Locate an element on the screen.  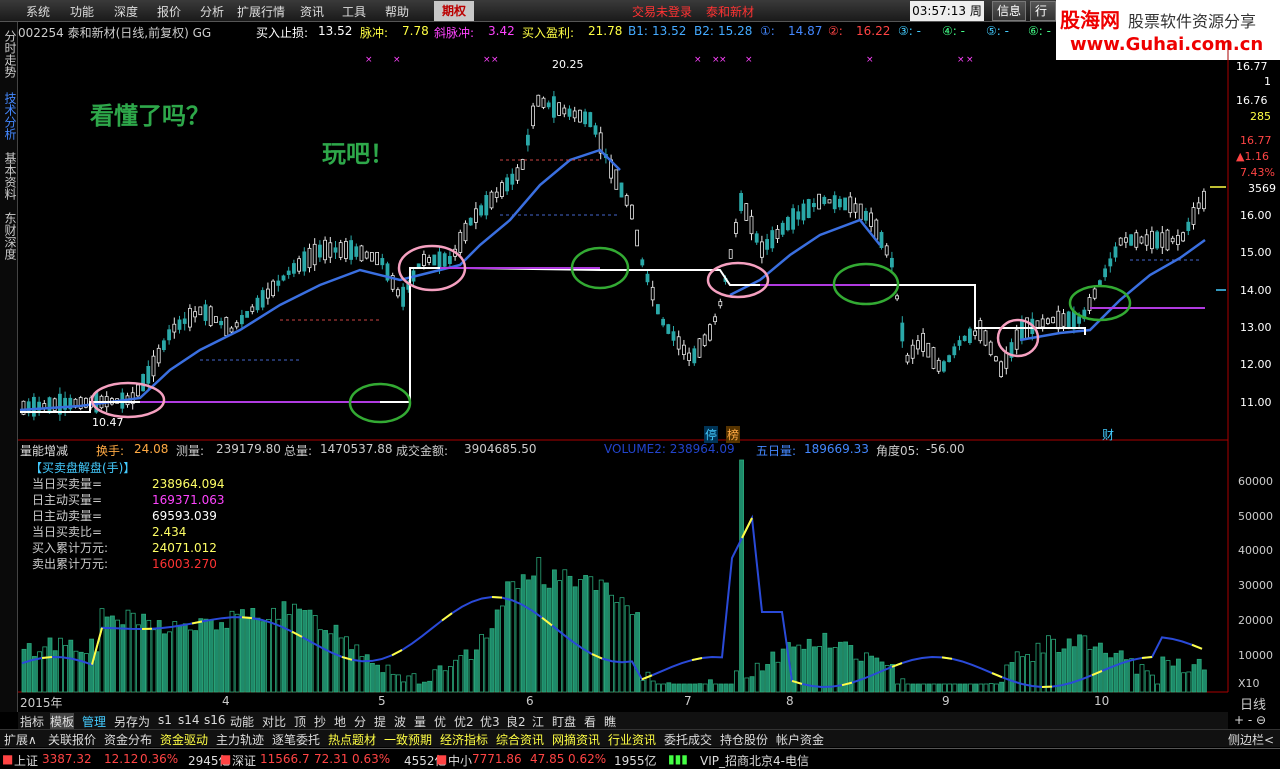
tb-template: 模板 is located at coordinates (62, 721).